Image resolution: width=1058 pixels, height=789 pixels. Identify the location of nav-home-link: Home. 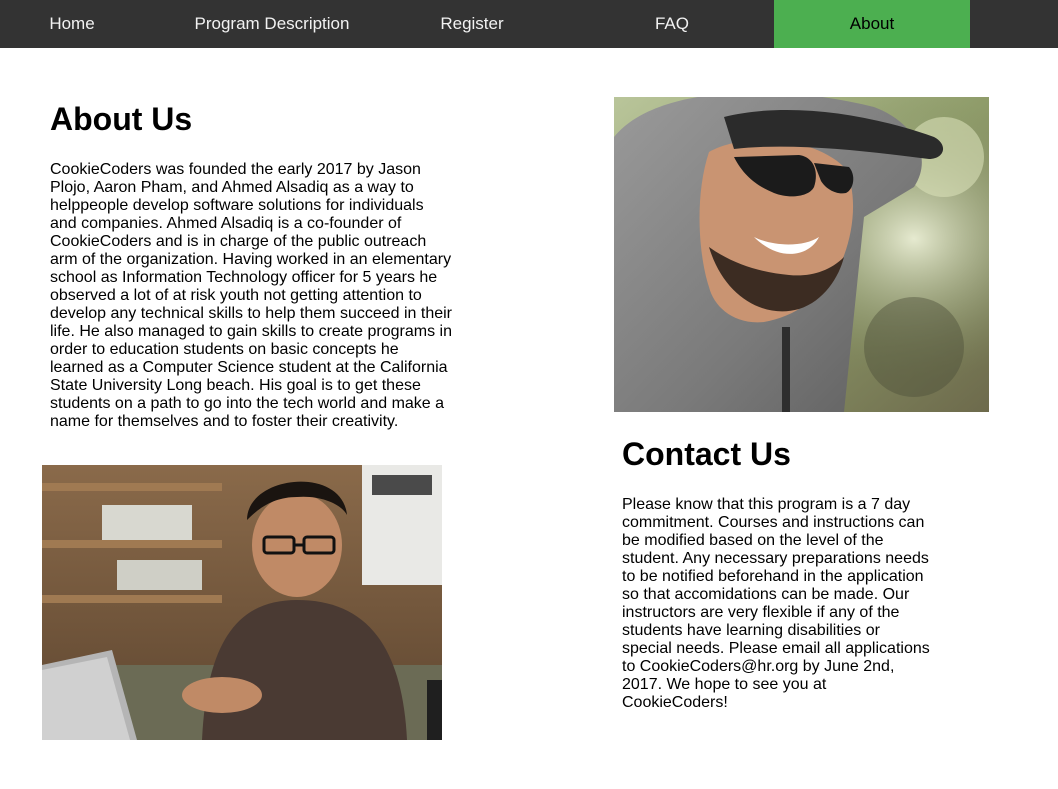
(85, 24).